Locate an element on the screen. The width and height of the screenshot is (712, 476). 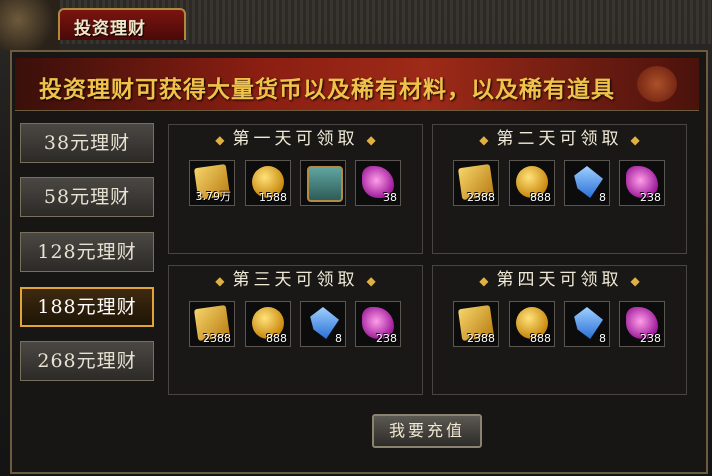
day-4-box: ◆ 第四天可领取 ◆ 2388 888 8 238 is located at coordinates (559, 330).